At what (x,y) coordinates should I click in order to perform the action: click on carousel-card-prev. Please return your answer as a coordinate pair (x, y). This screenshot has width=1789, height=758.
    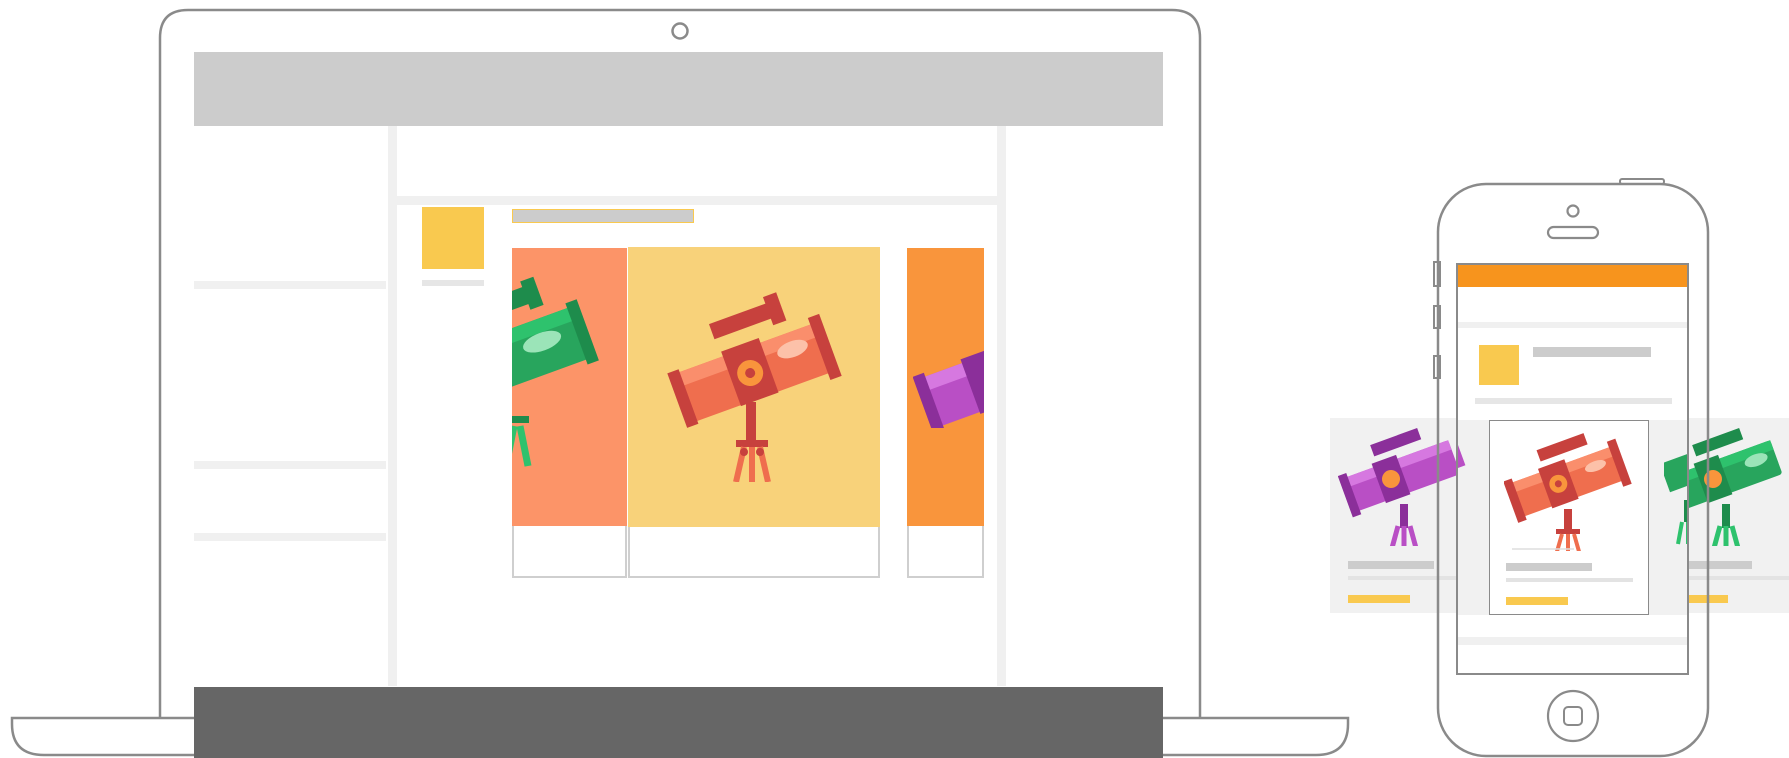
    Looking at the image, I should click on (569, 413).